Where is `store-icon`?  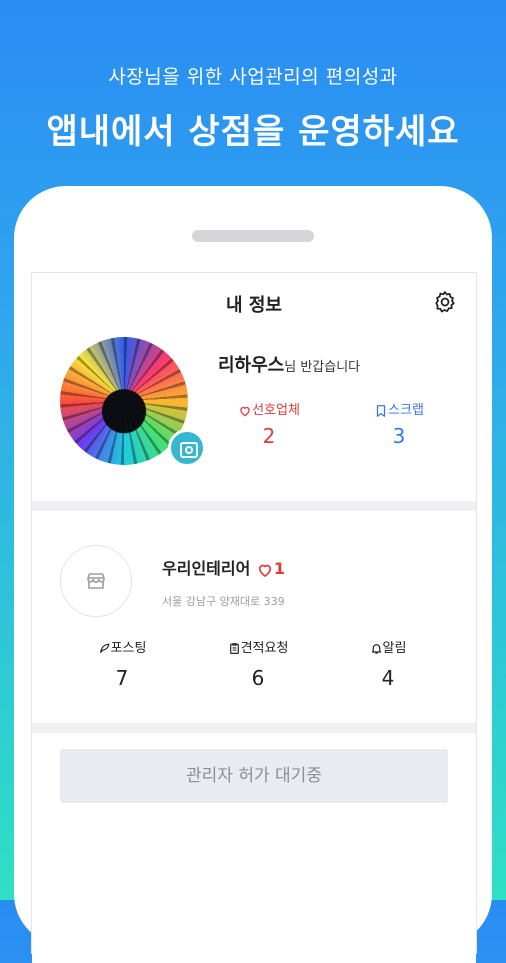
store-icon is located at coordinates (96, 581).